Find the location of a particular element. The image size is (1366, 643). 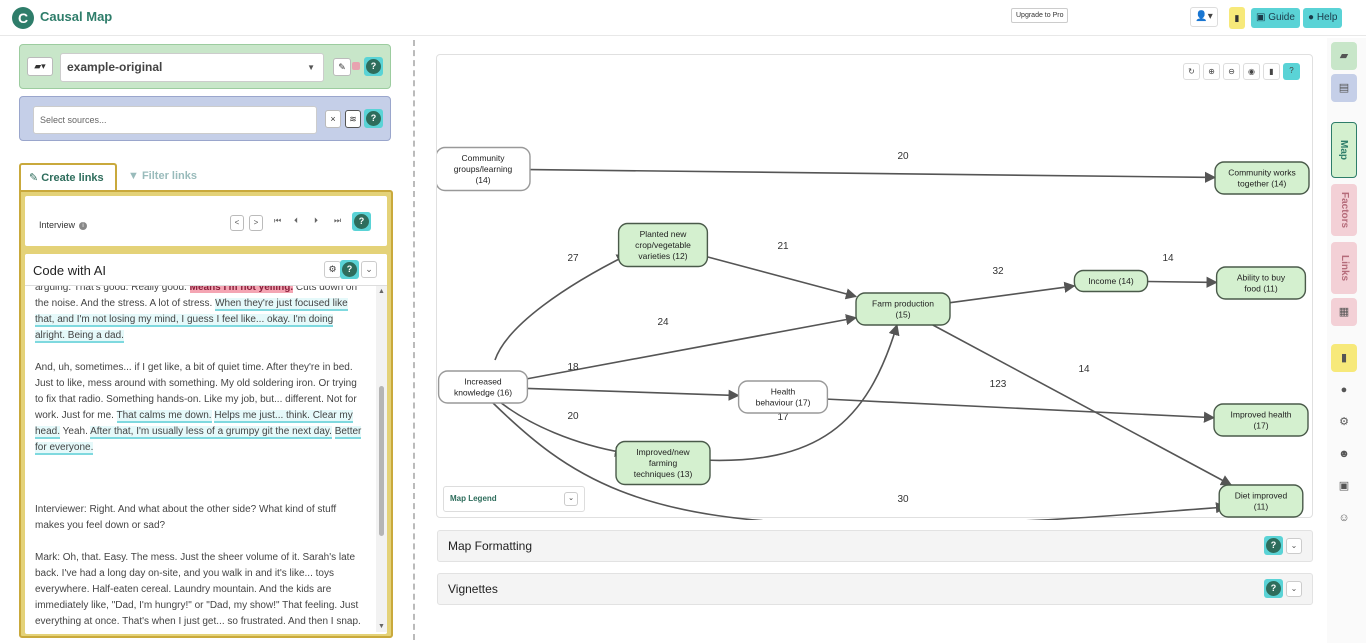

layers-button: ≋ is located at coordinates (353, 119).